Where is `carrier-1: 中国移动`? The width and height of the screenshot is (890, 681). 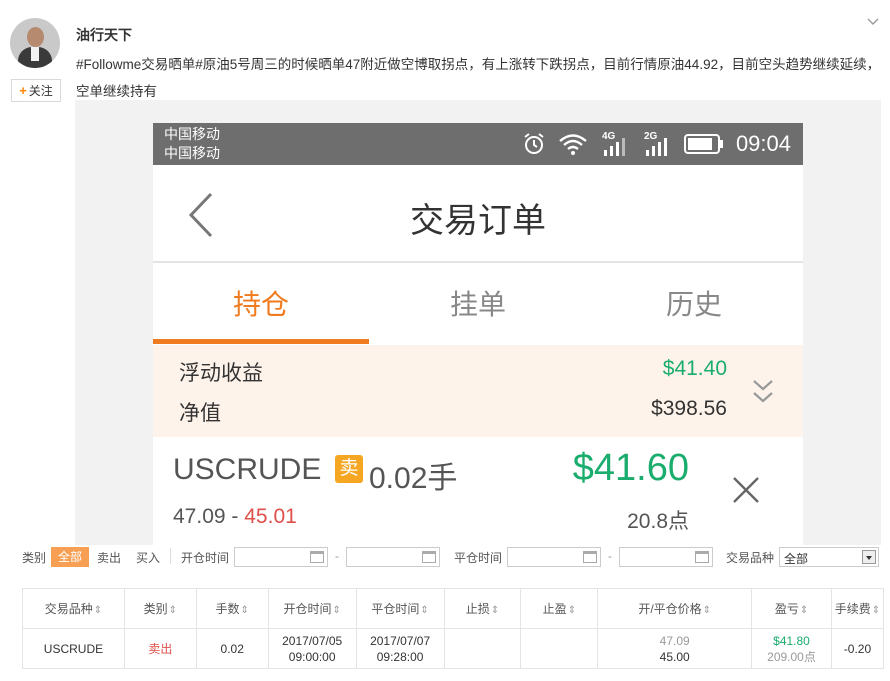
carrier-1: 中国移动 is located at coordinates (192, 134).